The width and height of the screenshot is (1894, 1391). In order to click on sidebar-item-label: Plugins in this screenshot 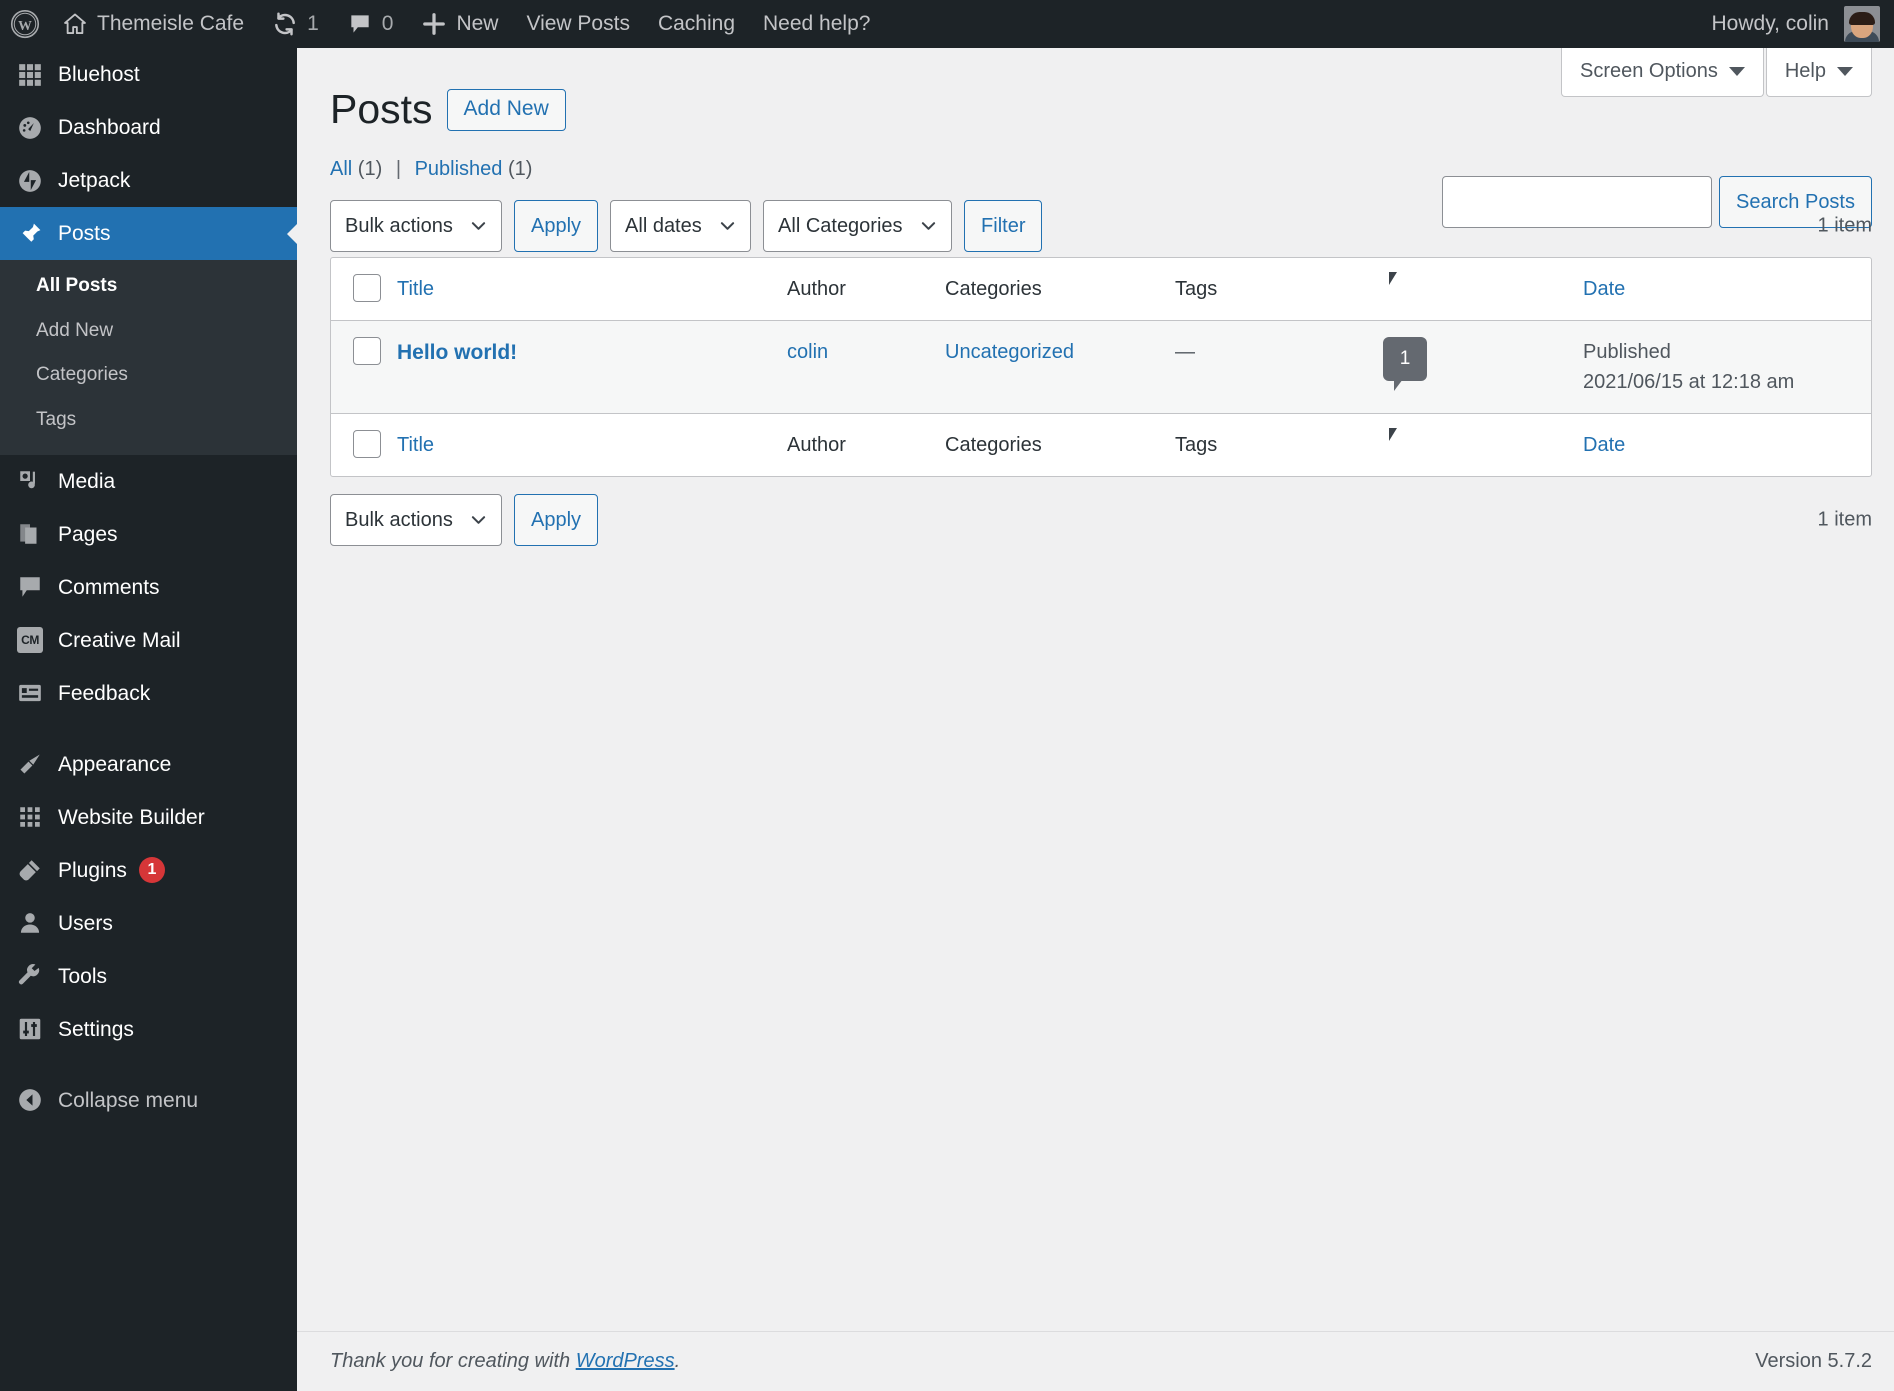, I will do `click(92, 870)`.